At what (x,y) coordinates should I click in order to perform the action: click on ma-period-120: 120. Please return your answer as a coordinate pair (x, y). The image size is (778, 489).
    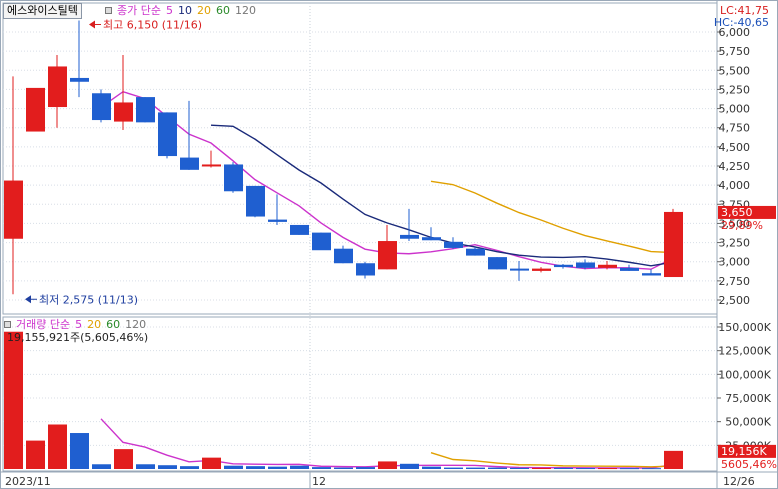
    Looking at the image, I should click on (245, 10).